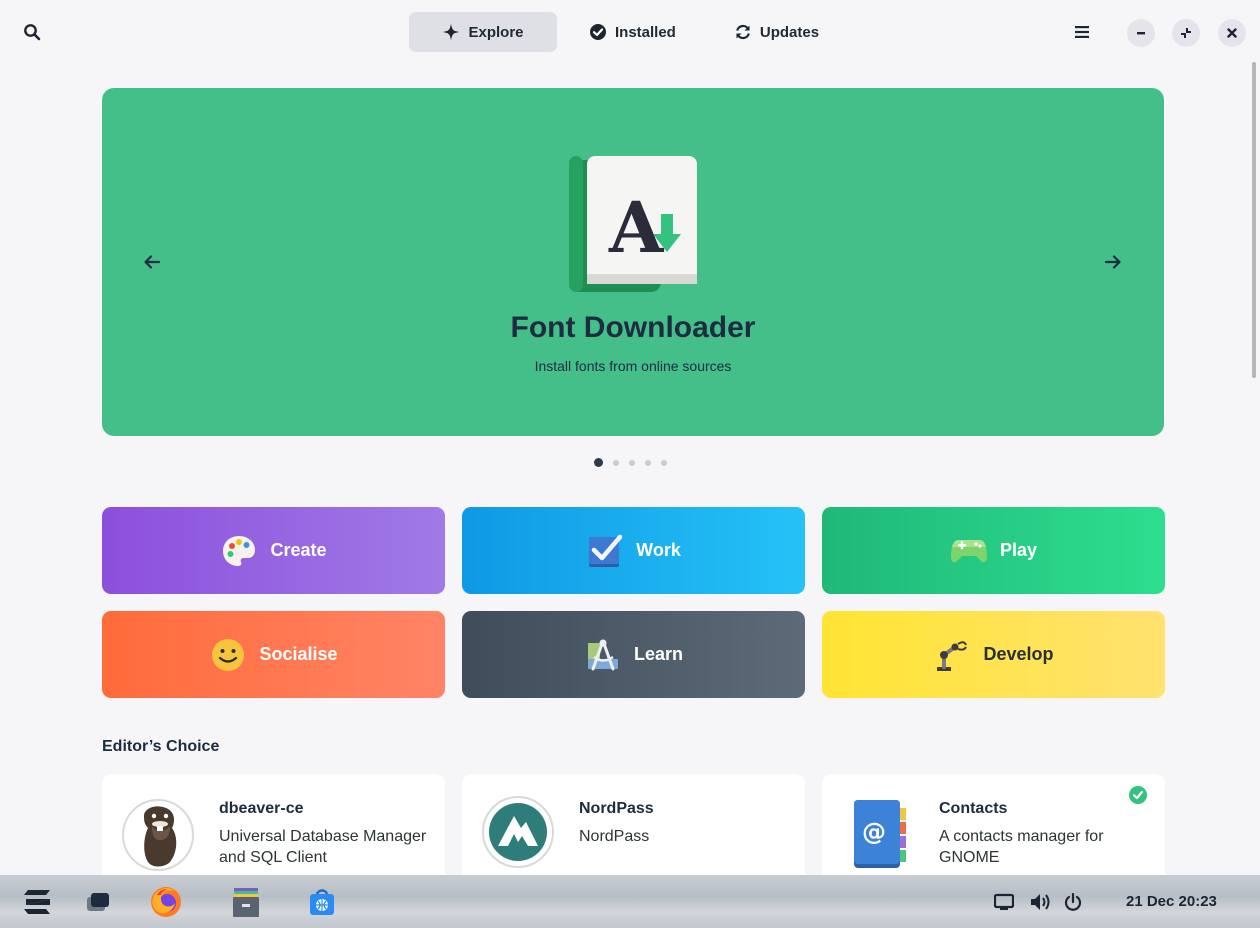  What do you see at coordinates (496, 32) in the screenshot?
I see `tab-explore-label: Explore` at bounding box center [496, 32].